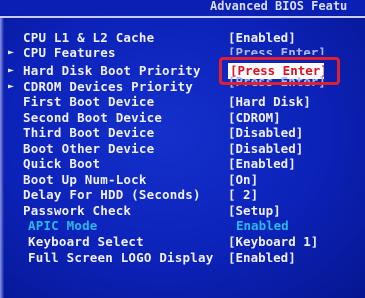 Image resolution: width=365 pixels, height=298 pixels. Describe the element at coordinates (69, 52) in the screenshot. I see `setting-label: CPU Features` at that location.